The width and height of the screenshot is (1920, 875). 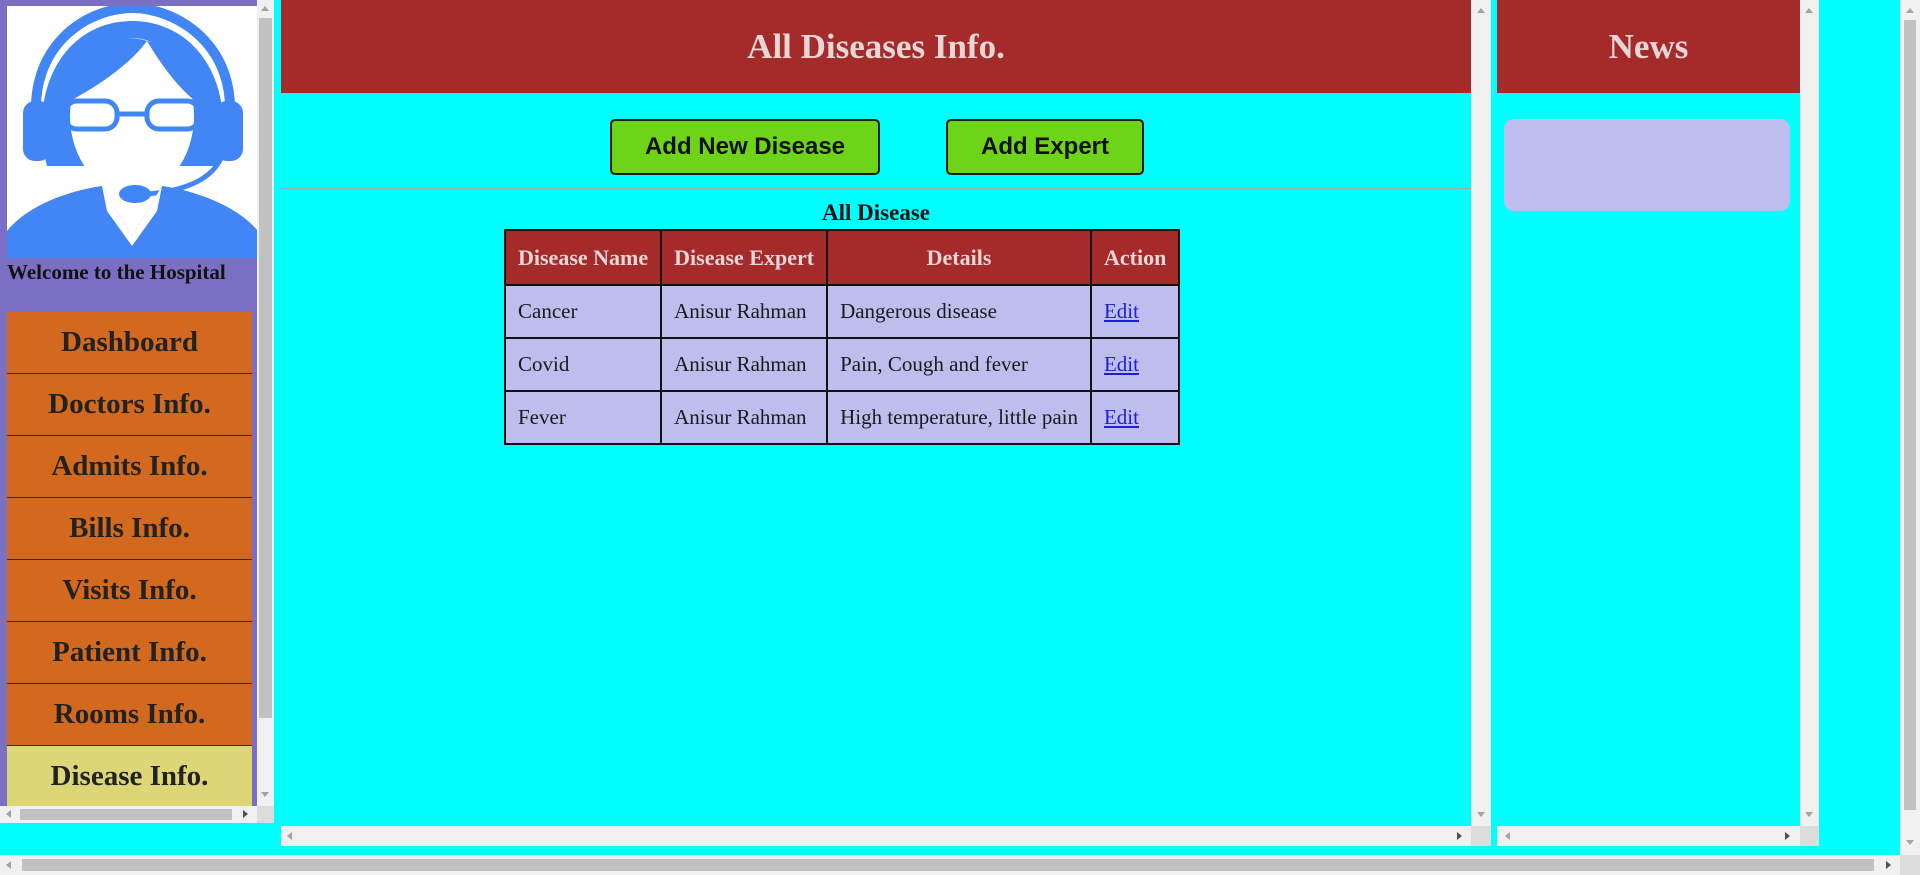 I want to click on column-header-disease-name: Disease Name, so click(x=583, y=257).